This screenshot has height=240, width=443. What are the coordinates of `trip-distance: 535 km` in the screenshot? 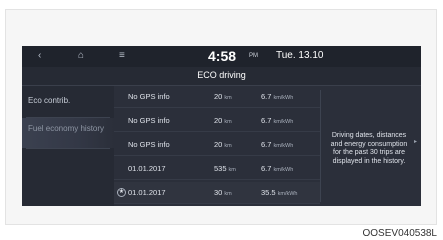 It's located at (225, 168).